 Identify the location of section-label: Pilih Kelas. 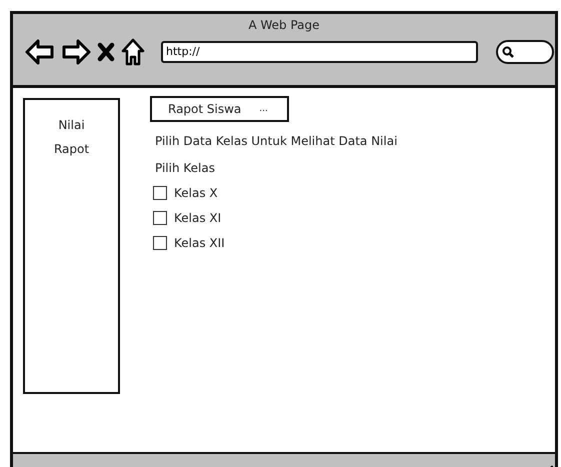
(185, 168).